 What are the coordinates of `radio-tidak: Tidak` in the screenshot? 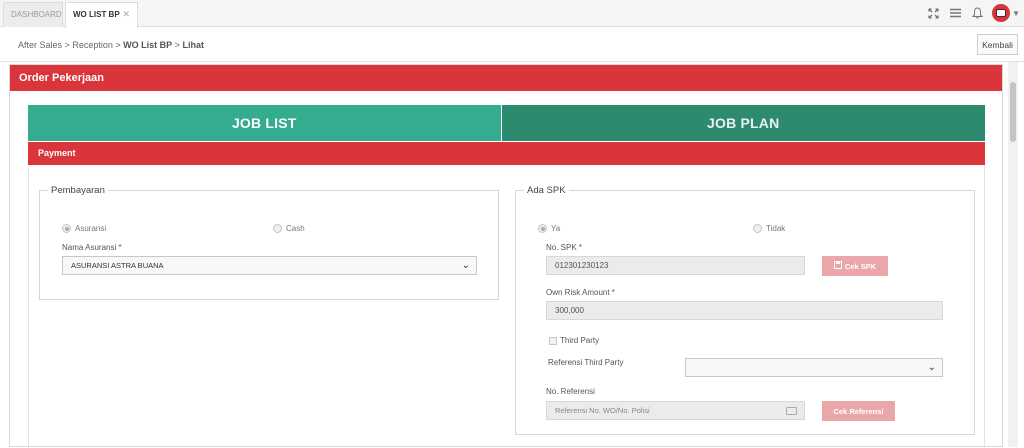 It's located at (769, 228).